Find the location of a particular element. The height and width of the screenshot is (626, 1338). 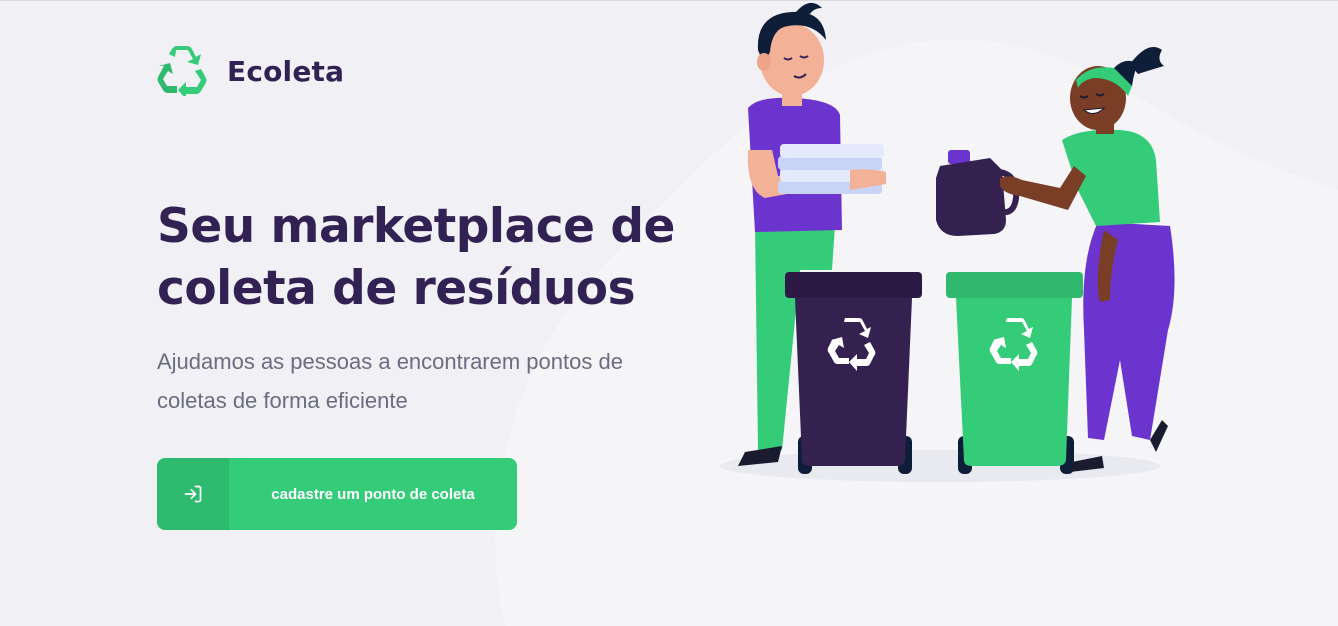

recycle-icon is located at coordinates (182, 71).